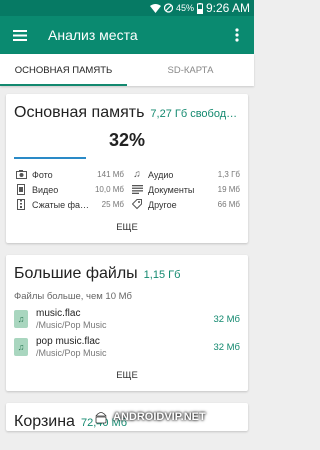 The width and height of the screenshot is (320, 450). I want to click on category-size: 19 Мб, so click(228, 189).